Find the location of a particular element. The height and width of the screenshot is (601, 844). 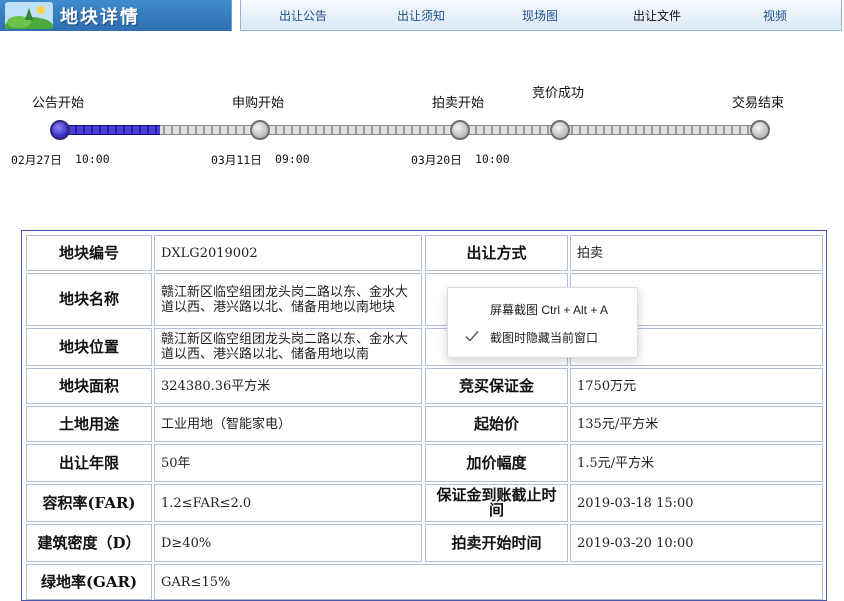

tab-site-photos: 现场图 is located at coordinates (540, 15).